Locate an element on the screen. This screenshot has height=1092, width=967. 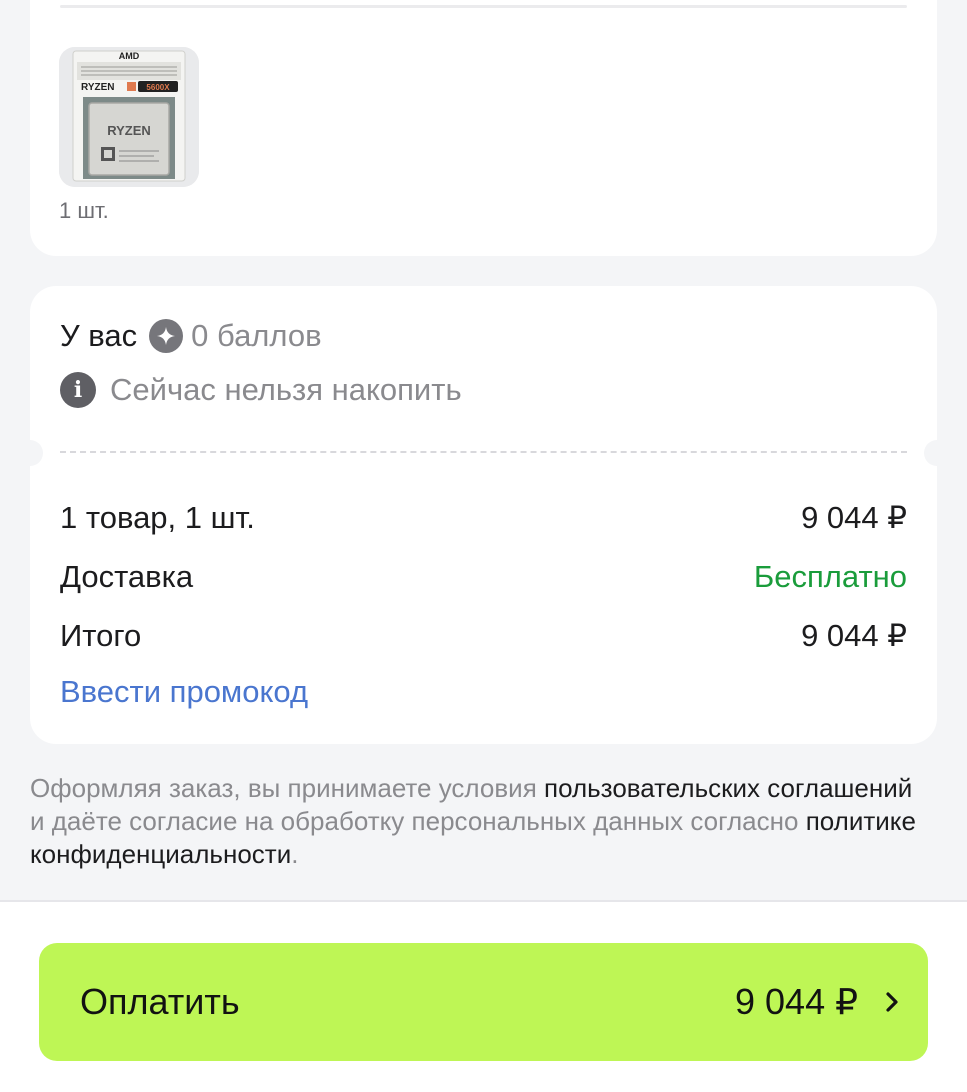
item-quantity: 1 шт. is located at coordinates (84, 210).